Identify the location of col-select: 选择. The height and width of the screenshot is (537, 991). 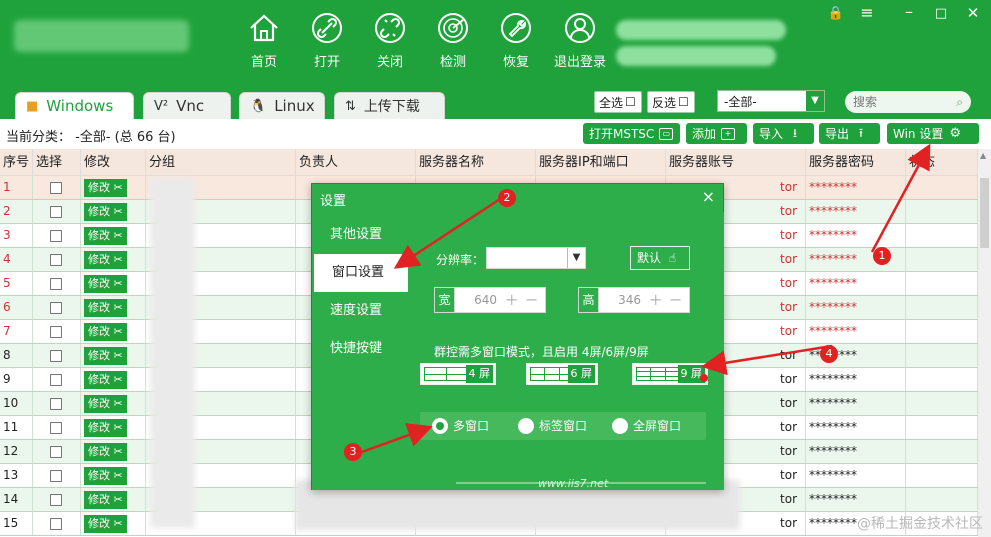
(57, 162).